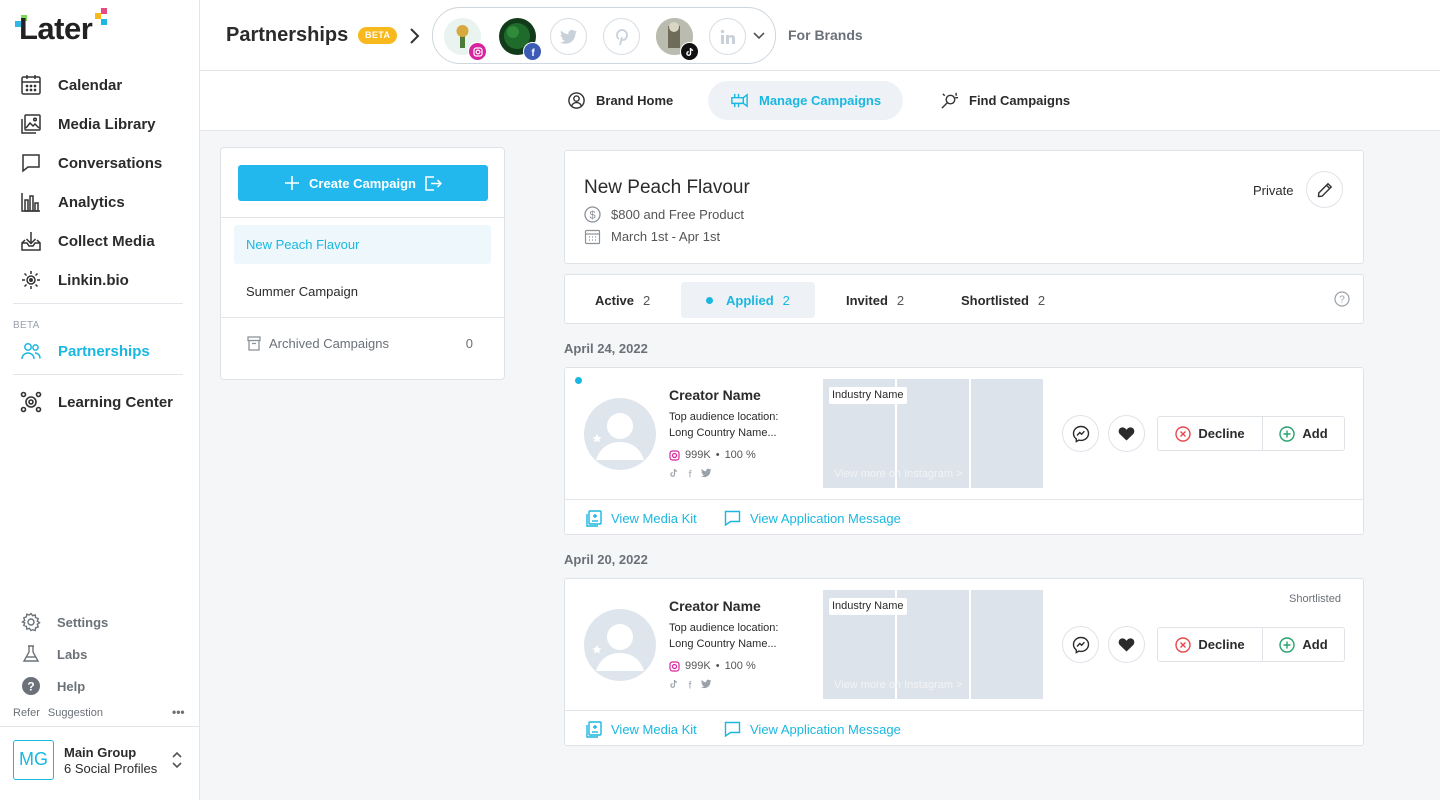 This screenshot has width=1440, height=800. Describe the element at coordinates (806, 100) in the screenshot. I see `tab-manage-campaigns: Manage Campaigns` at that location.